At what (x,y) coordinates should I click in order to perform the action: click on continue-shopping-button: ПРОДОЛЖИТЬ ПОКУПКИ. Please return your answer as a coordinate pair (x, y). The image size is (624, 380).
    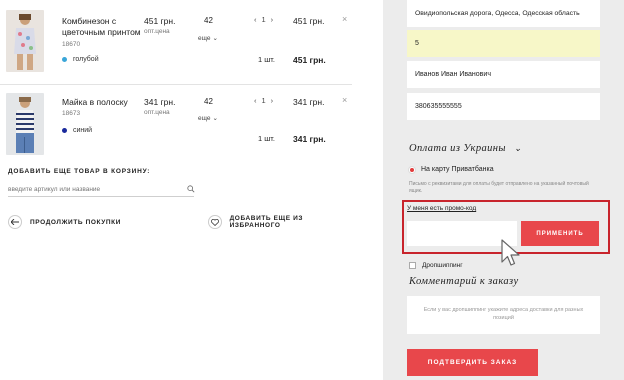
    Looking at the image, I should click on (64, 222).